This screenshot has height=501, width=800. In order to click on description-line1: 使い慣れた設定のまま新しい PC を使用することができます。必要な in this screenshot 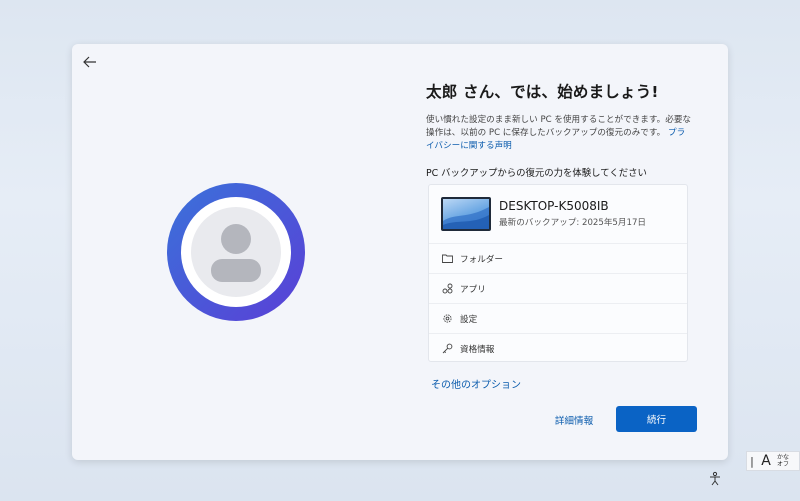, I will do `click(559, 120)`.